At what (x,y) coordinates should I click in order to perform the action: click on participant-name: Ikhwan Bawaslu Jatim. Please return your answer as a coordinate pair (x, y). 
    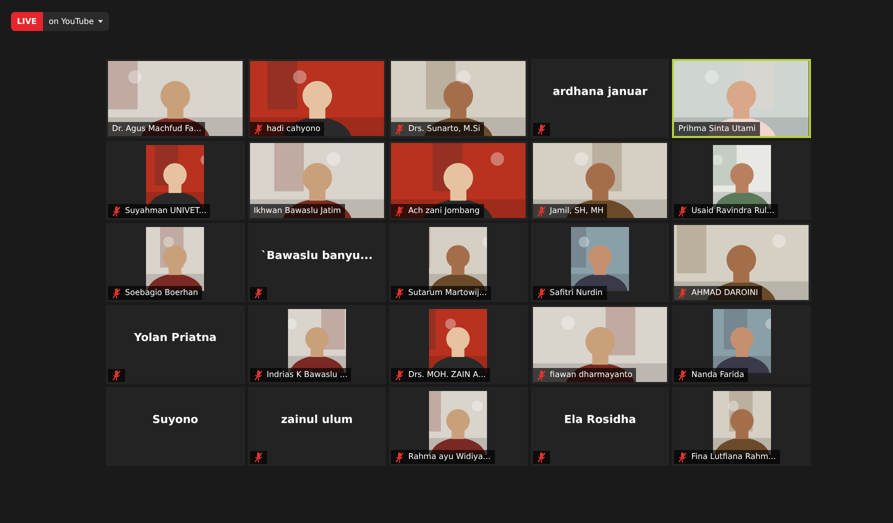
    Looking at the image, I should click on (297, 211).